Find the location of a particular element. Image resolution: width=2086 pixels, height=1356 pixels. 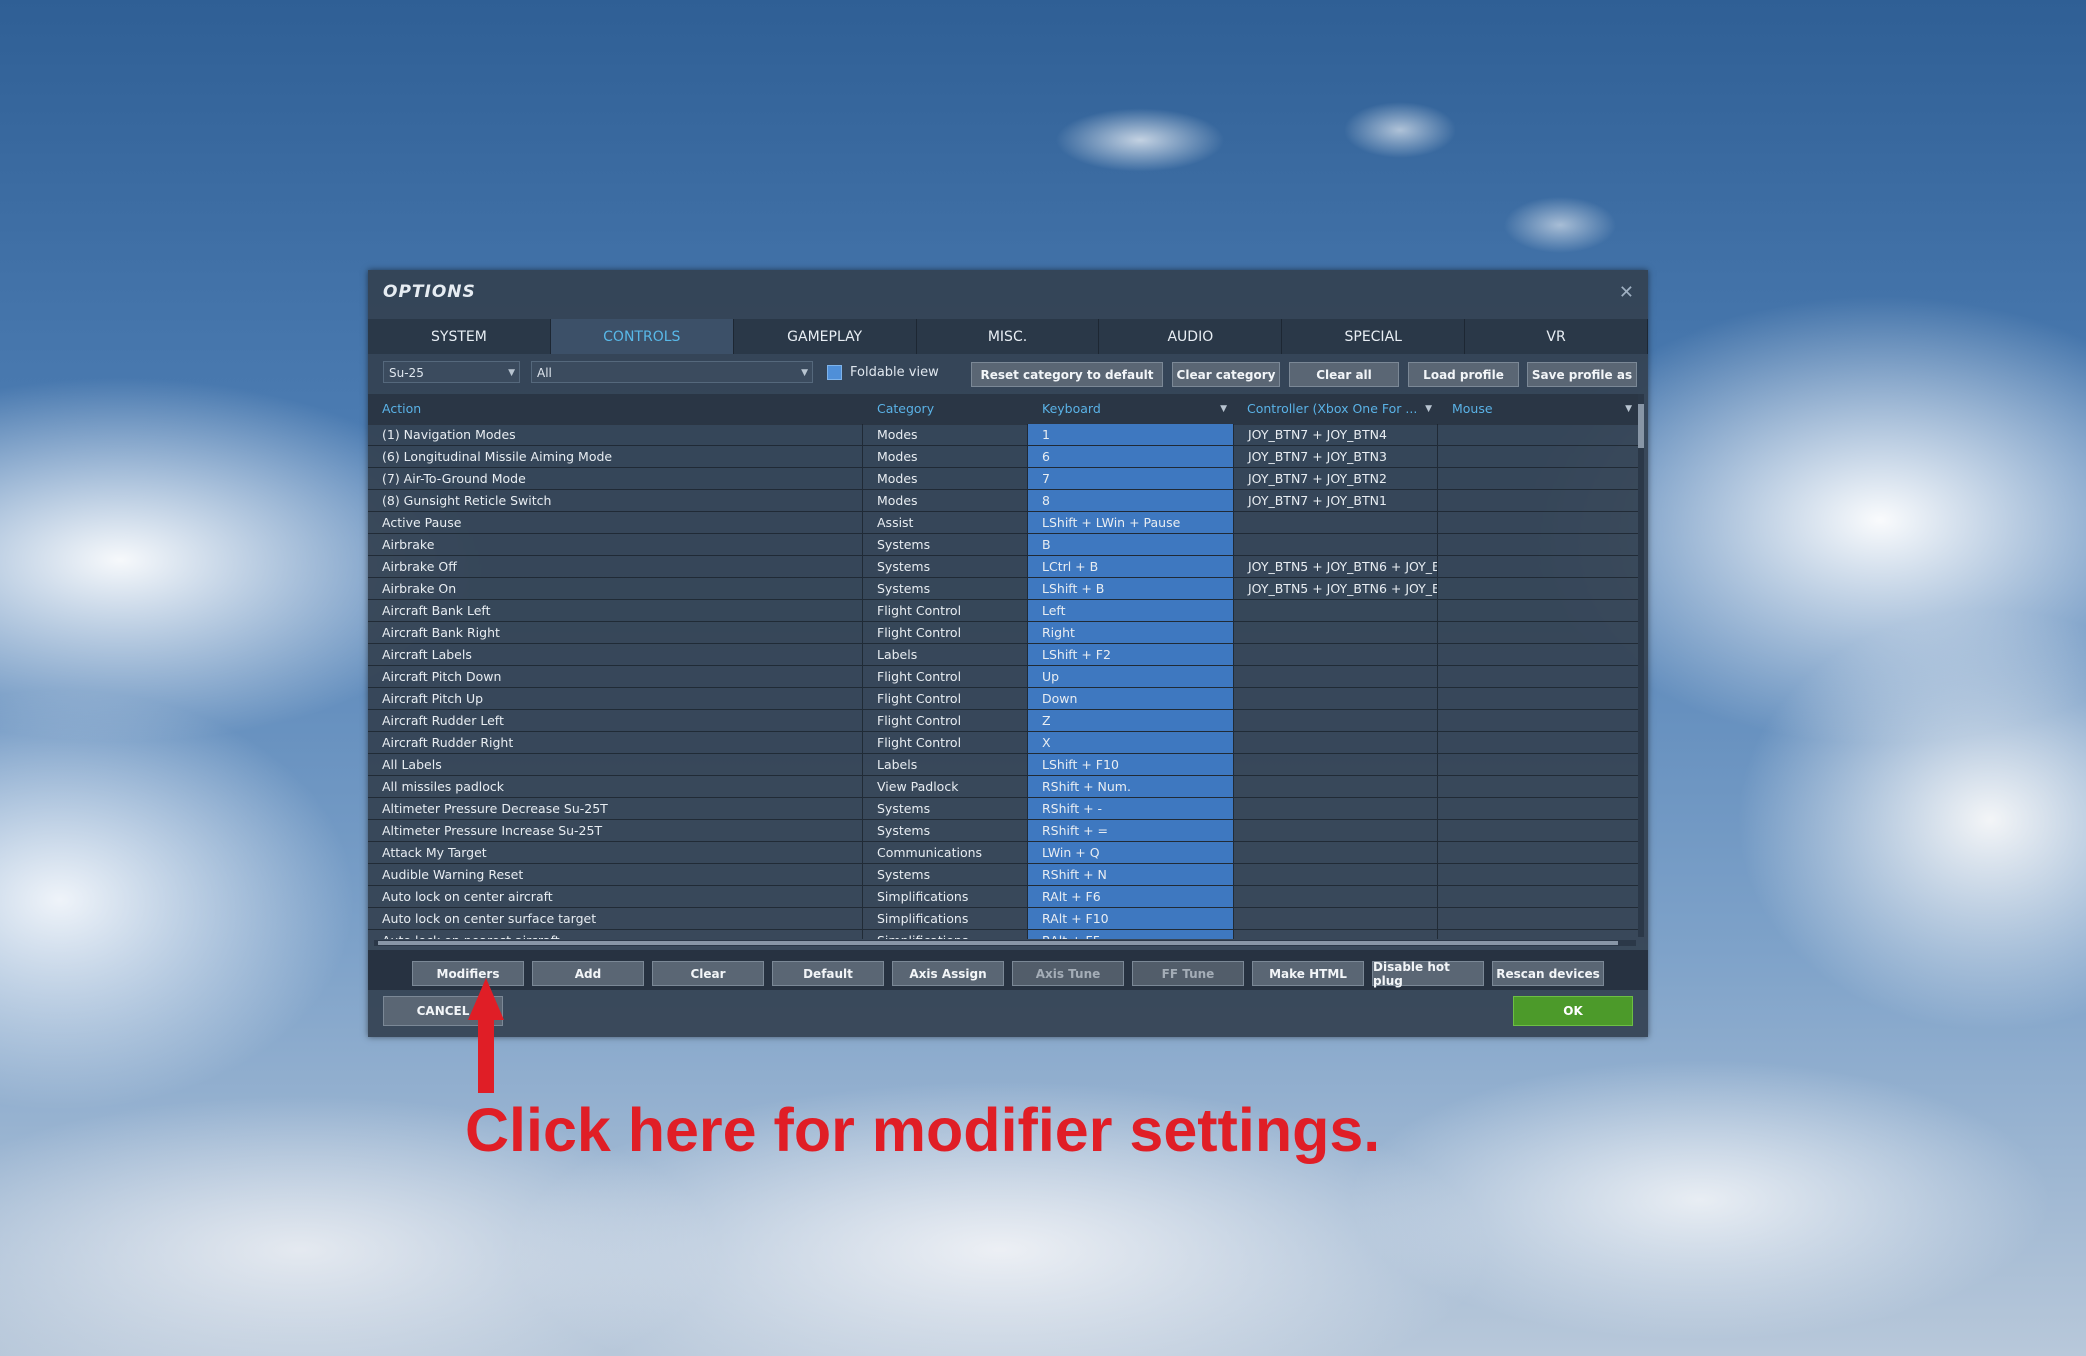

cell-action: Auto lock on nearest aircraft is located at coordinates (615, 934).